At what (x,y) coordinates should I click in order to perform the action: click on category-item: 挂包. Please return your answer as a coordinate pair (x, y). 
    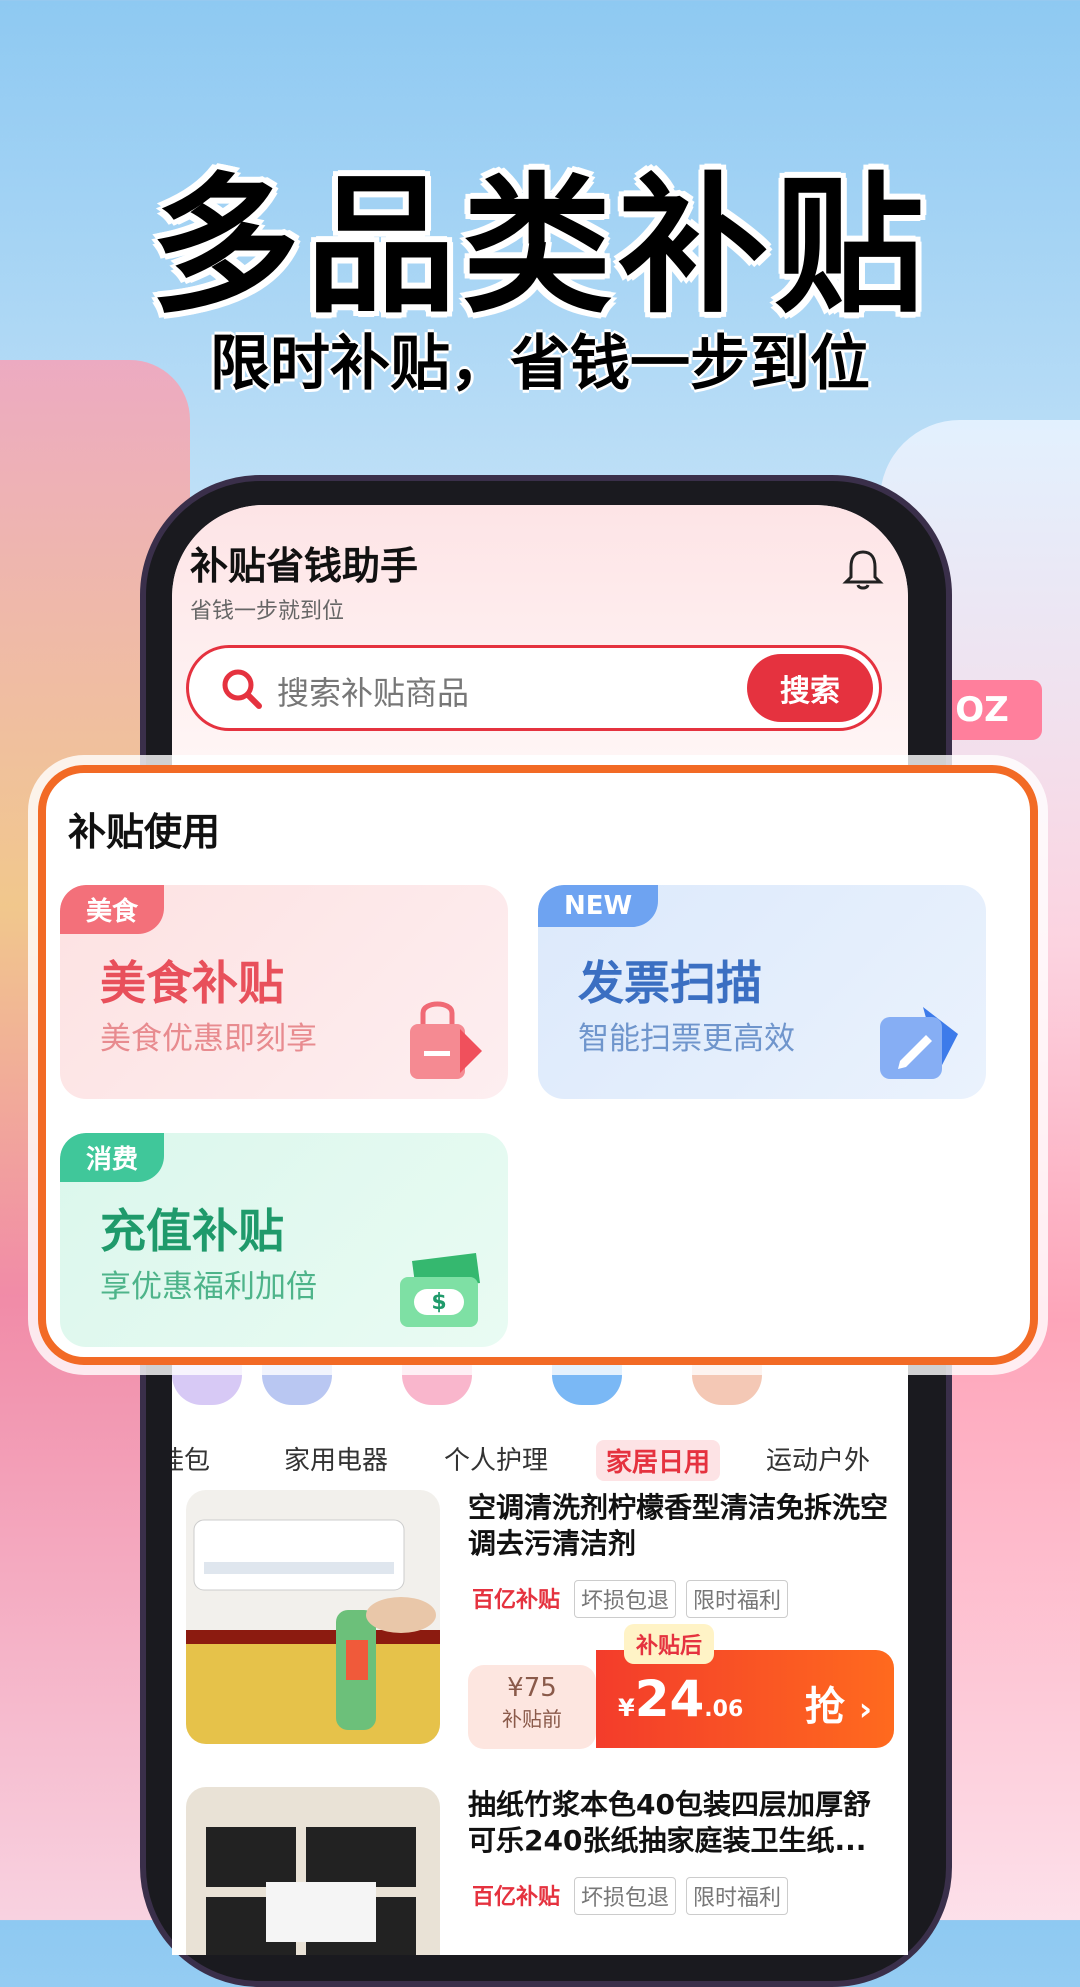
    Looking at the image, I should click on (191, 1458).